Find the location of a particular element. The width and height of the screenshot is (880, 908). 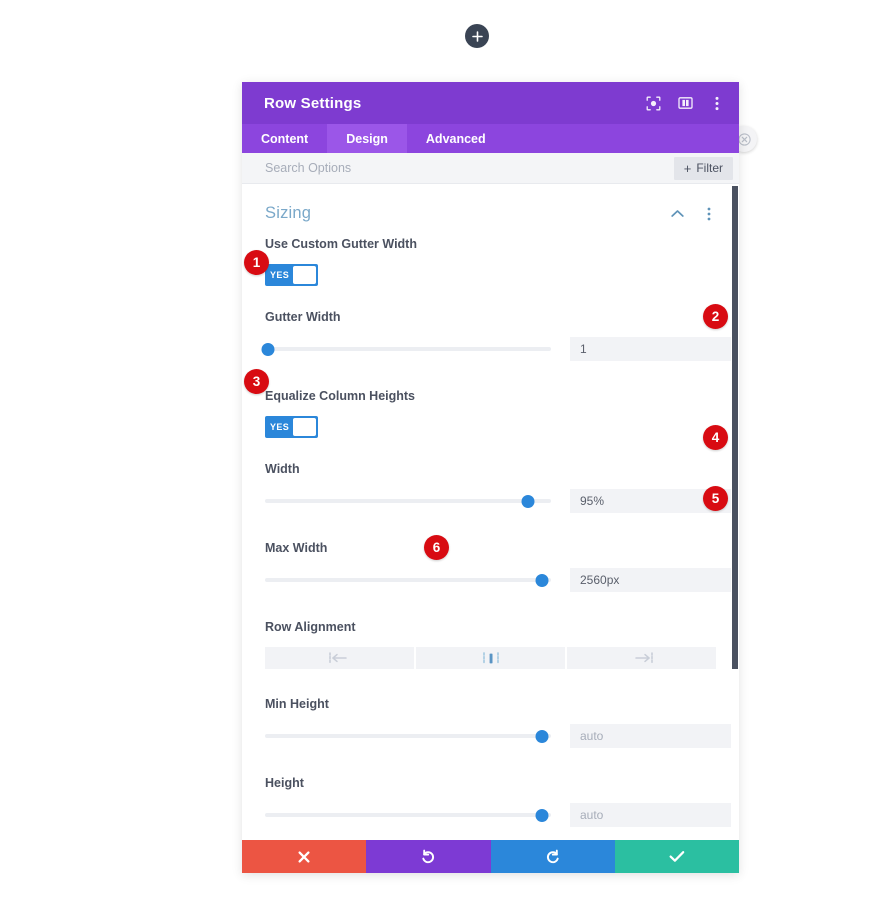

search-input is located at coordinates (469, 168).